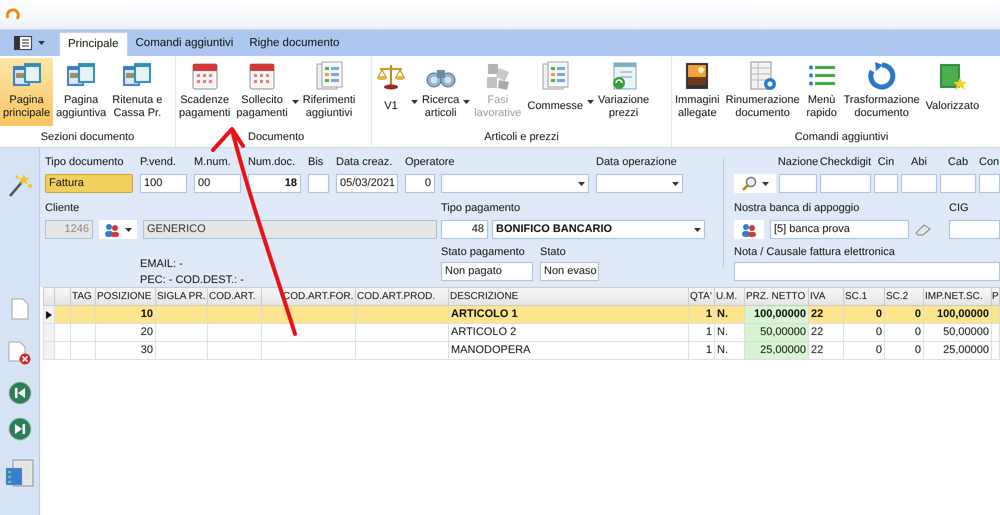 The height and width of the screenshot is (515, 1000). Describe the element at coordinates (481, 208) in the screenshot. I see `field-label: Tipo pagamento` at that location.